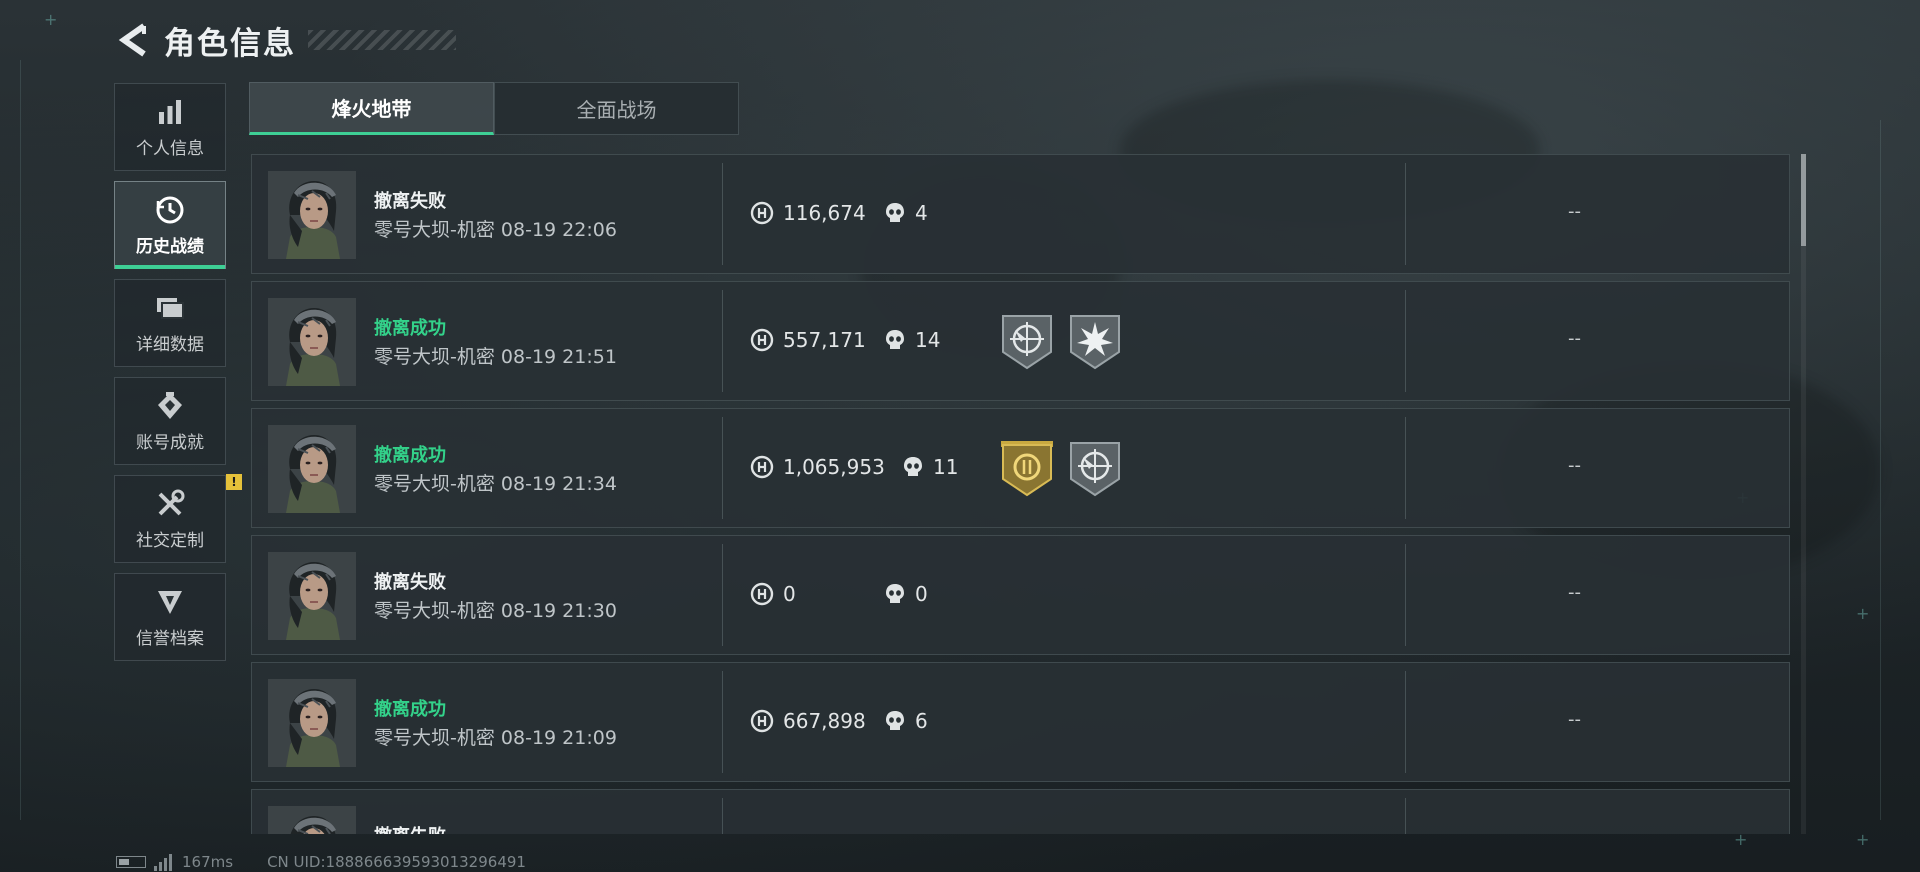  Describe the element at coordinates (808, 213) in the screenshot. I see `loot-value: 116,674` at that location.